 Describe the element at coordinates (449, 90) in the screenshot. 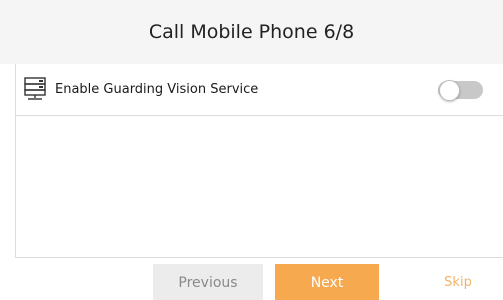

I see `toggle-knob` at that location.